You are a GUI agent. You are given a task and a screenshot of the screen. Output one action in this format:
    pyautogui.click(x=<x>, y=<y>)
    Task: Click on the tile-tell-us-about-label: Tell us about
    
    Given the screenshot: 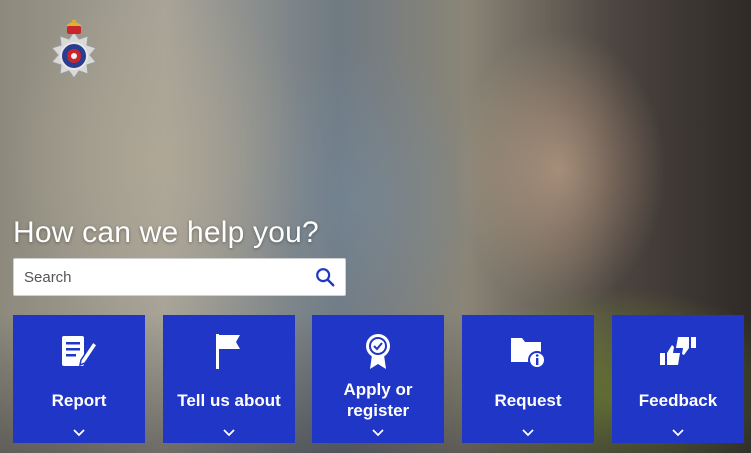 What is the action you would take?
    pyautogui.click(x=229, y=400)
    